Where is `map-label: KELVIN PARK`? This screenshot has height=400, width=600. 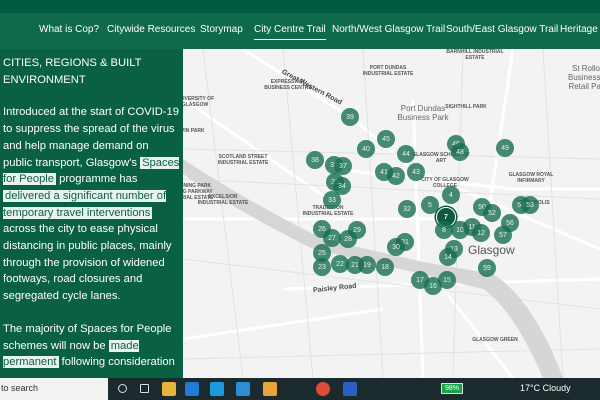
map-label: KELVIN PARK is located at coordinates (194, 131).